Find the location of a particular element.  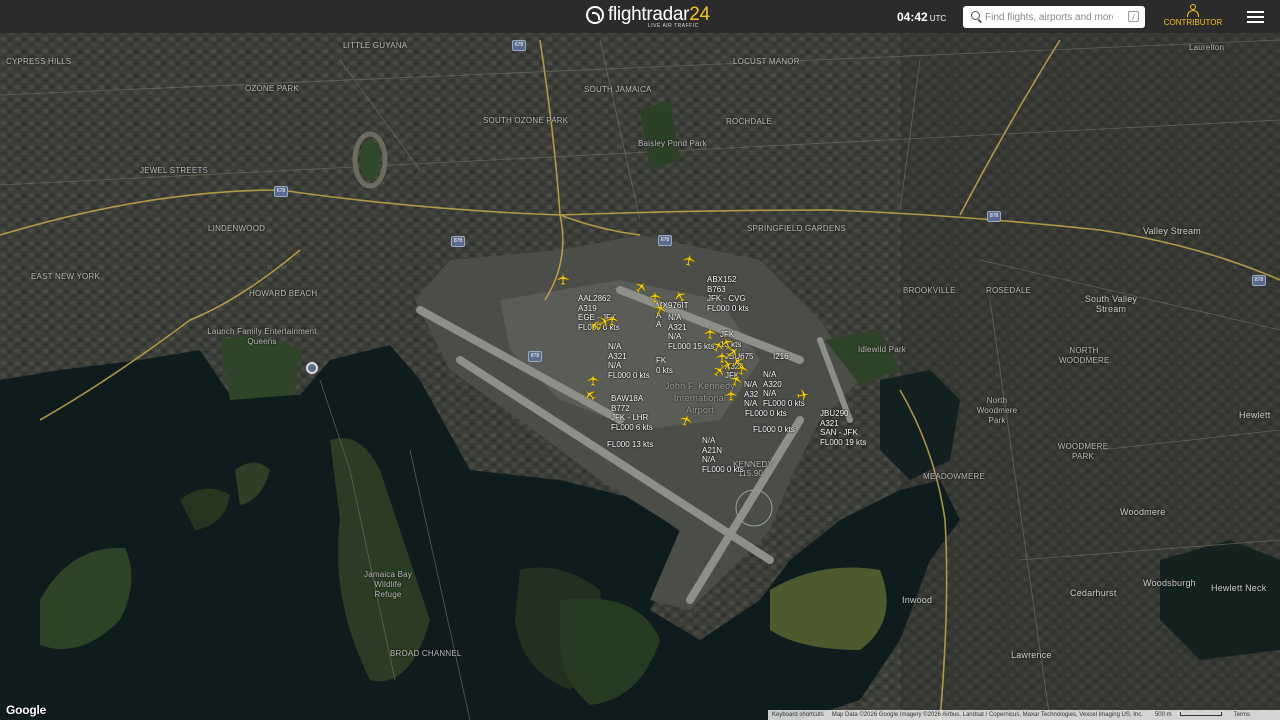

flight-label: ABX152 B763 JFK - CVG FL000 0 kts is located at coordinates (728, 294).